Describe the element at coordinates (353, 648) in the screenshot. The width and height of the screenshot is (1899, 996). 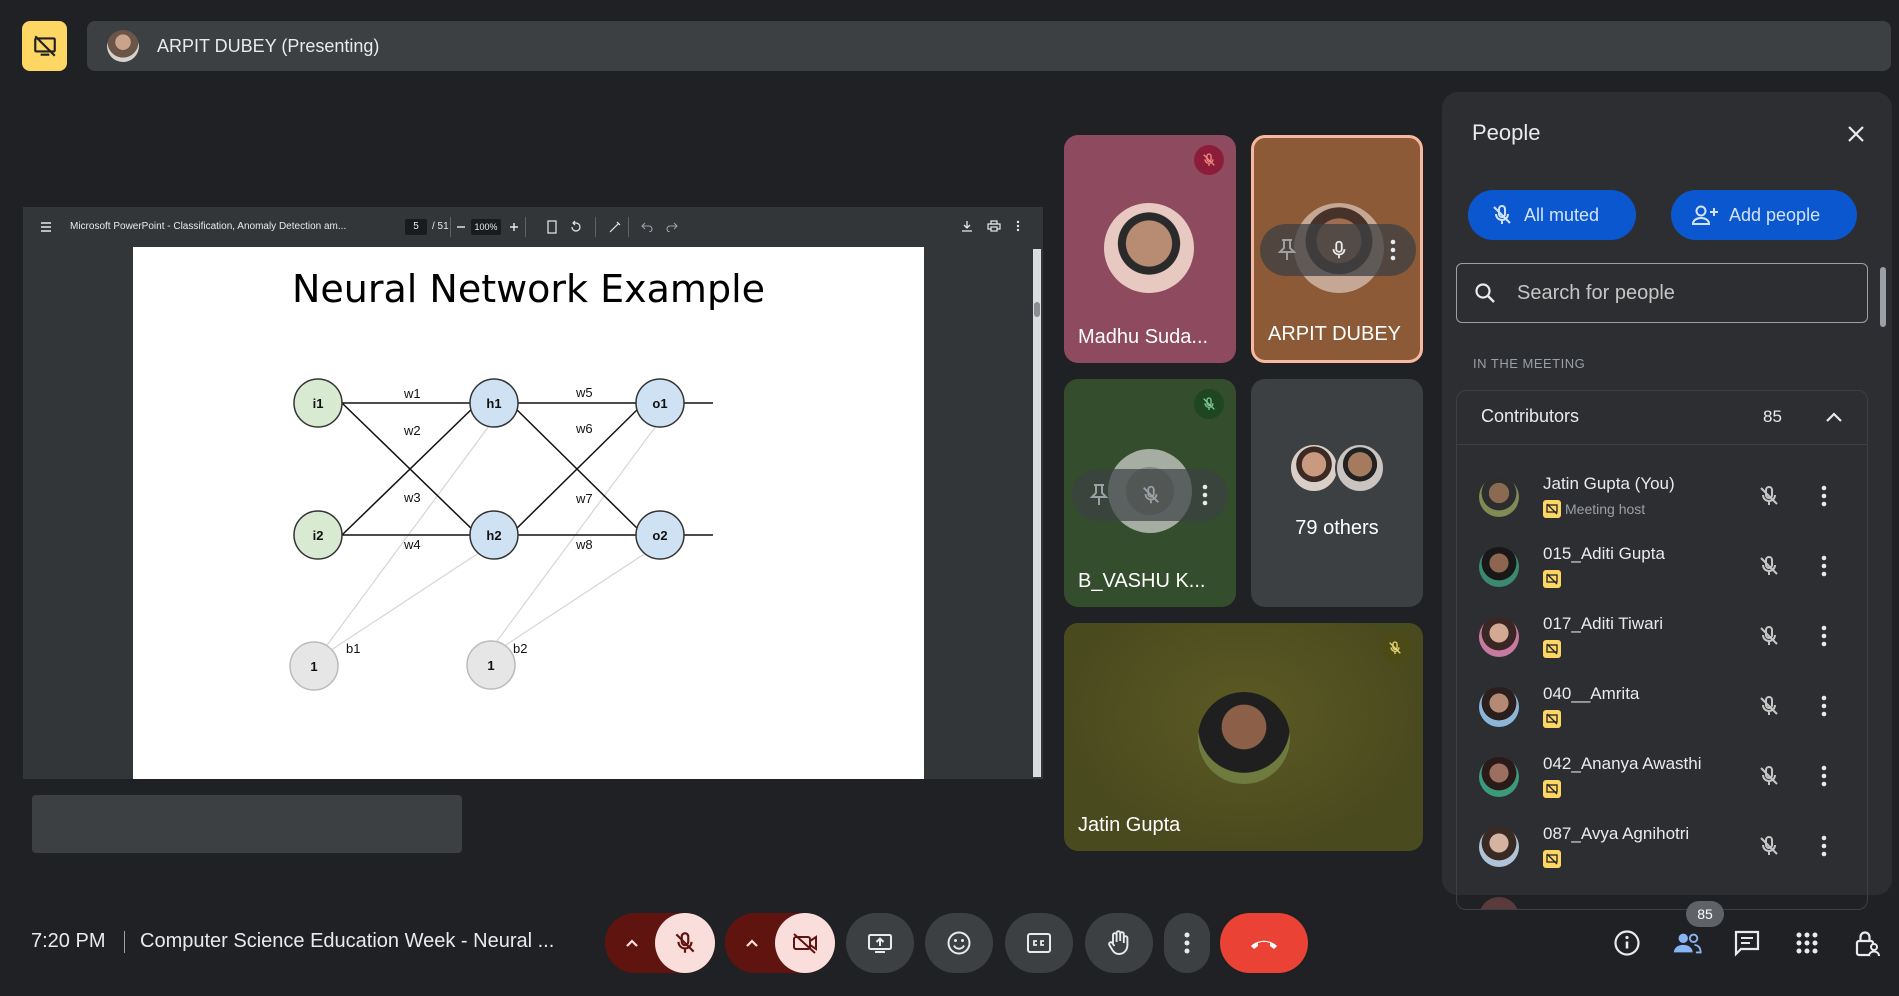
I see `weight-b1: b1` at that location.